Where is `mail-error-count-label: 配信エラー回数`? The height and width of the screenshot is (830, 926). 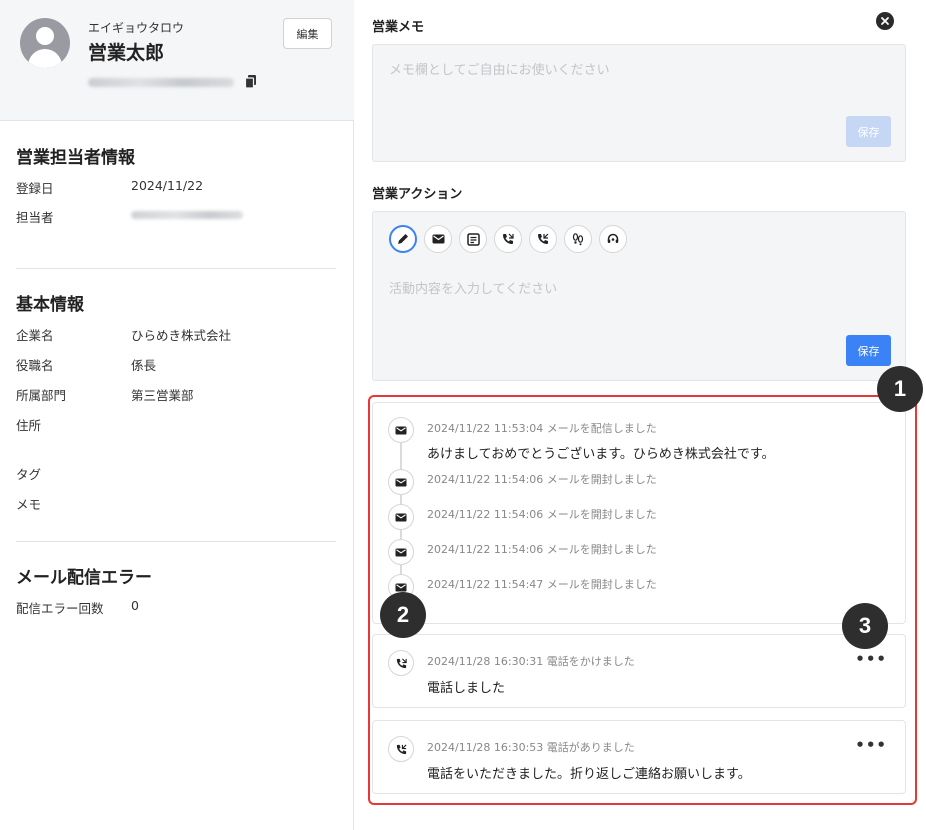
mail-error-count-label: 配信エラー回数 is located at coordinates (60, 608).